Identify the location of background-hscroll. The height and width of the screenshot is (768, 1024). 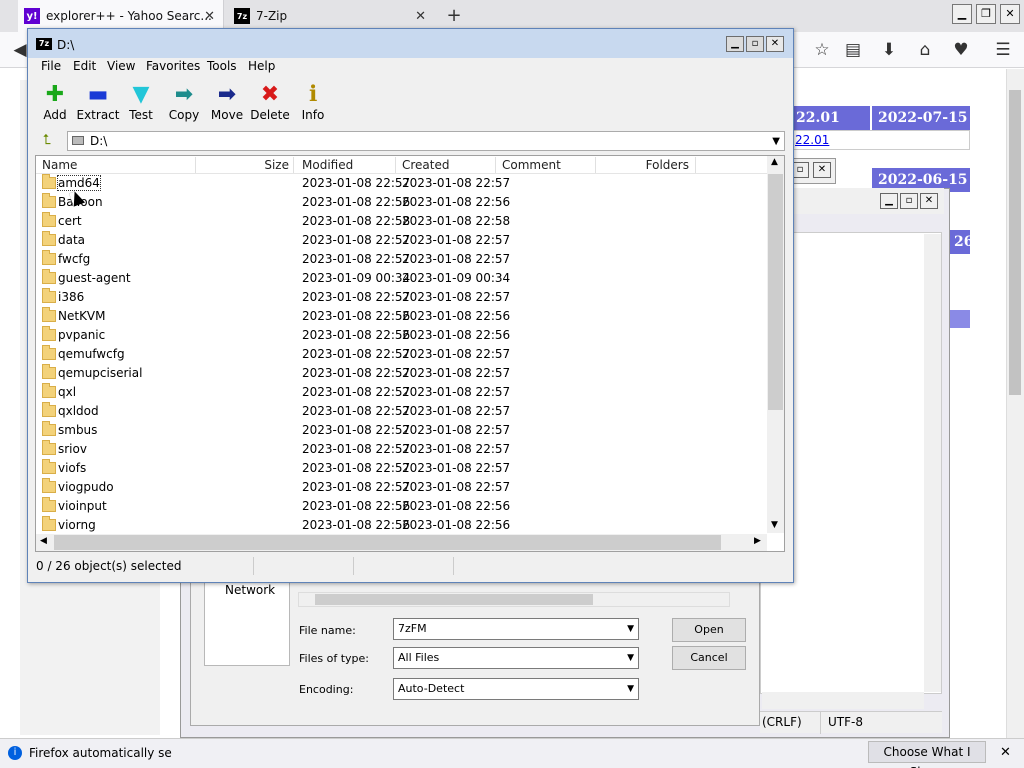
(843, 700).